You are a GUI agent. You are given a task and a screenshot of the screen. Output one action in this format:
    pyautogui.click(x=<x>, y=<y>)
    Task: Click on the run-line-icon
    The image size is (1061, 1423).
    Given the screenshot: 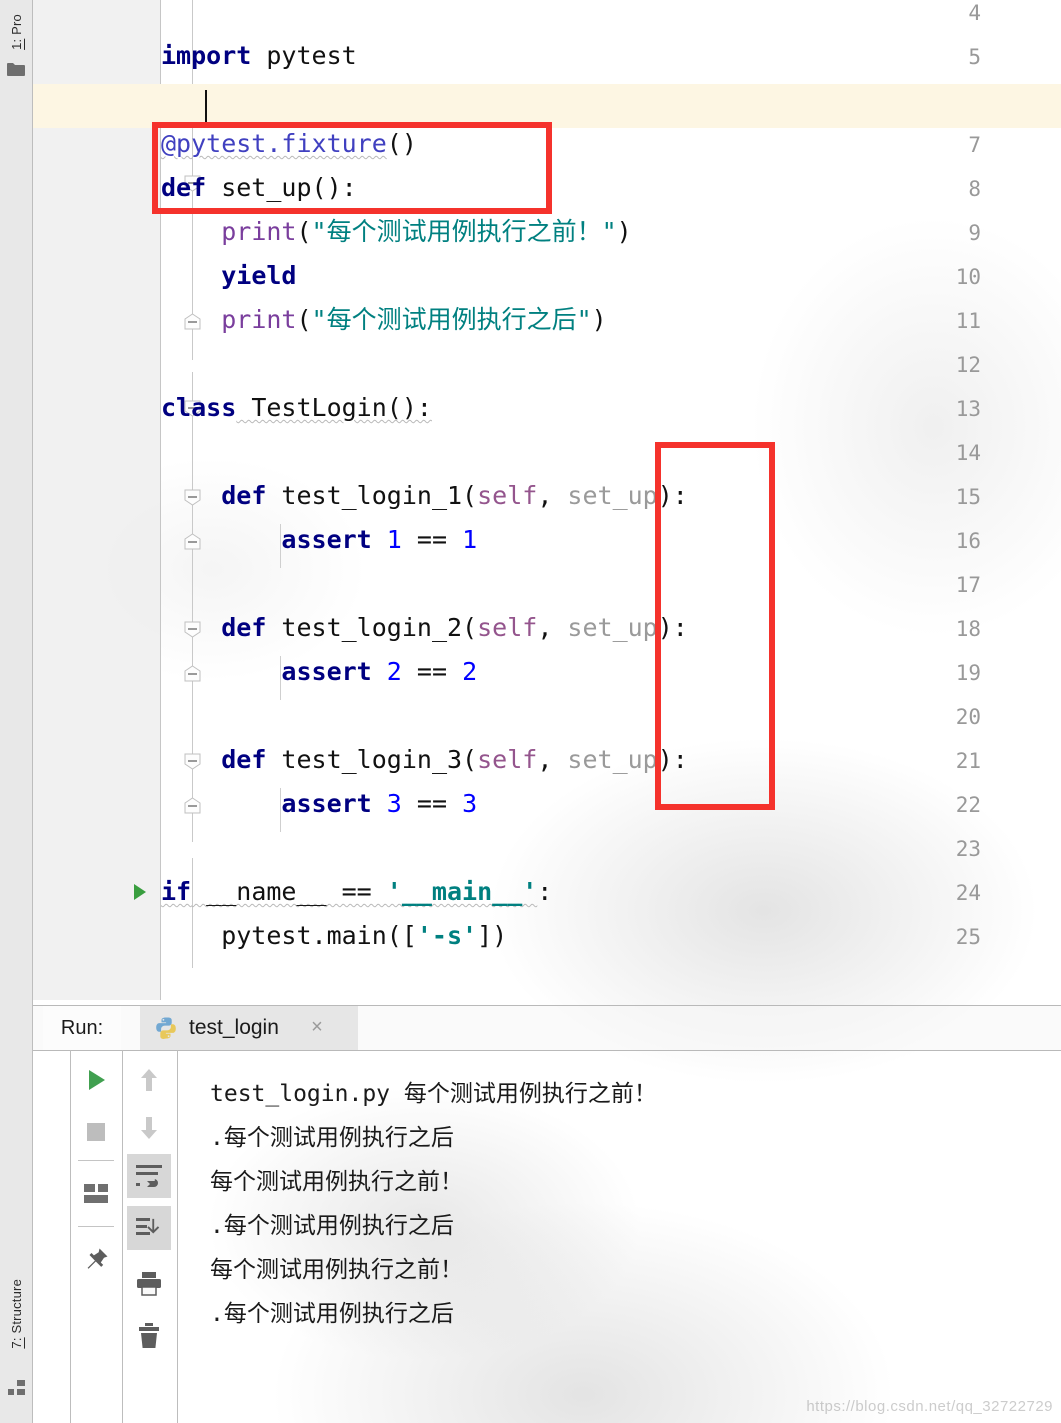 What is the action you would take?
    pyautogui.click(x=140, y=892)
    